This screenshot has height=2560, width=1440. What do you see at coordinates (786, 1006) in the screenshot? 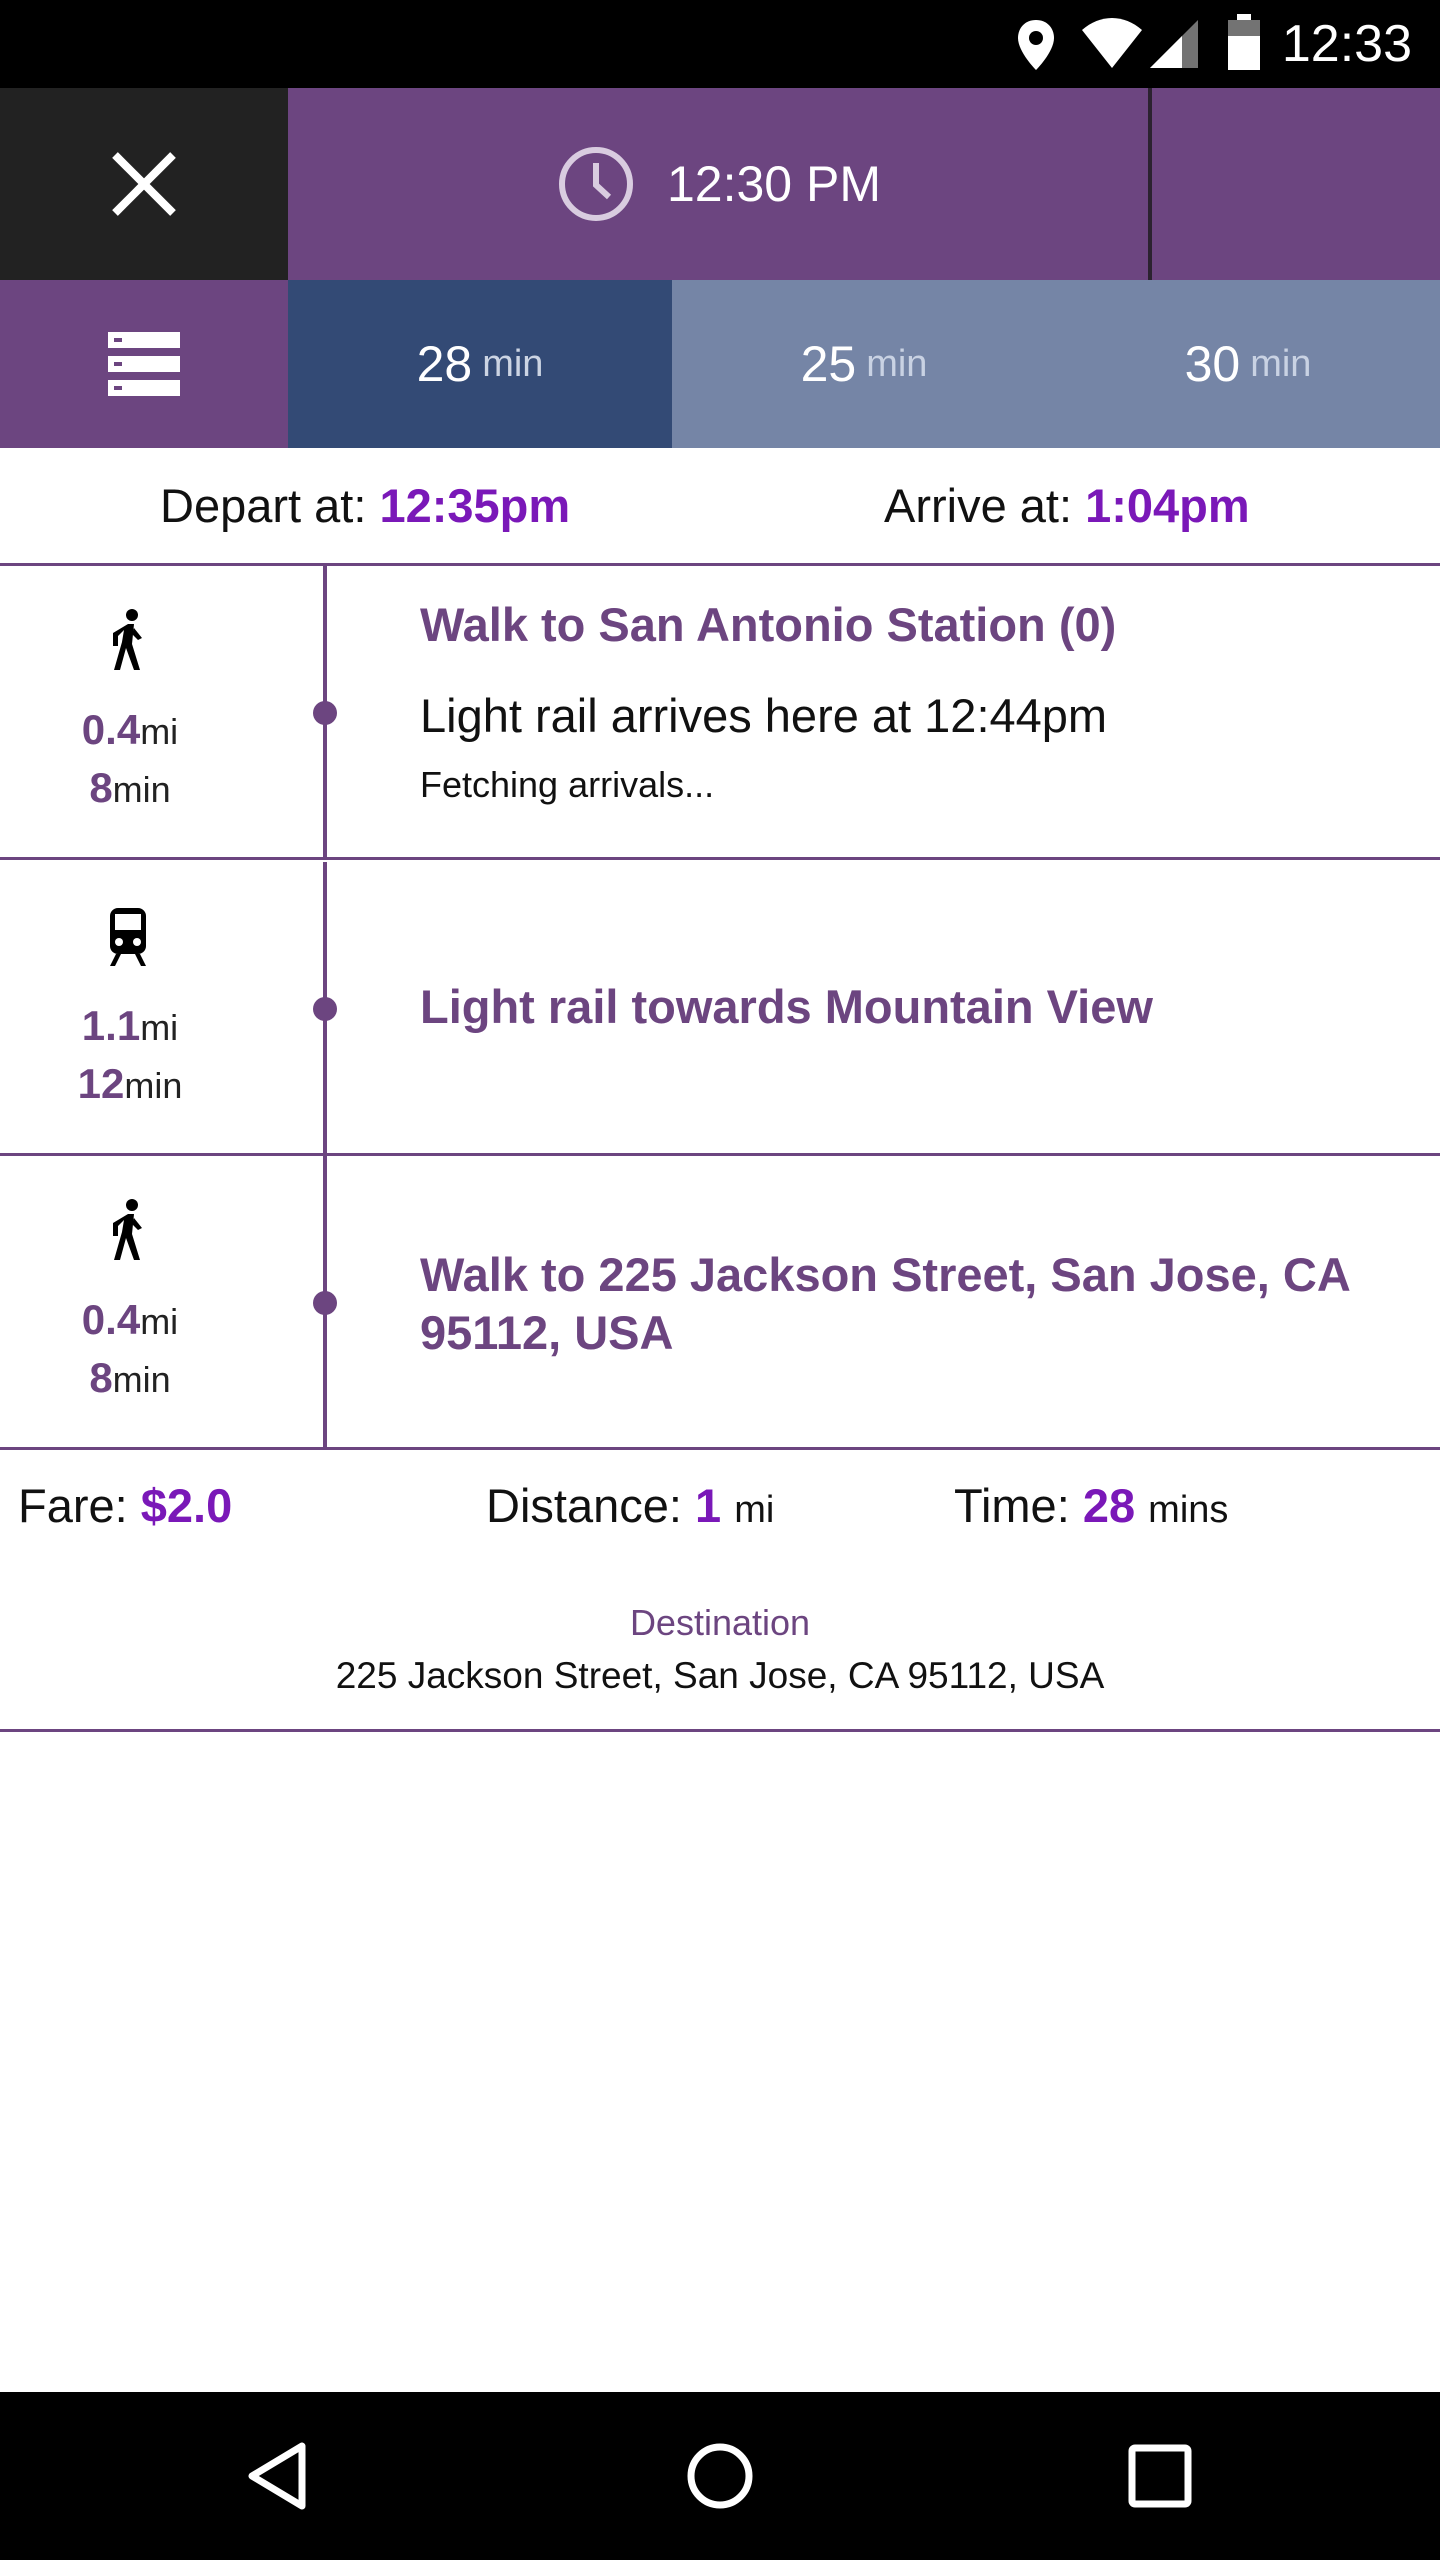
I see `leg-title: Light rail towards Mountain View` at bounding box center [786, 1006].